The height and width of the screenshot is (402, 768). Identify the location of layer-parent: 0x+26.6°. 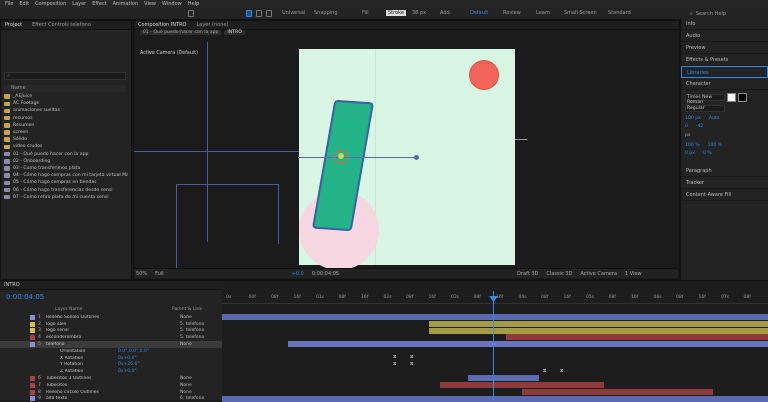
(129, 364).